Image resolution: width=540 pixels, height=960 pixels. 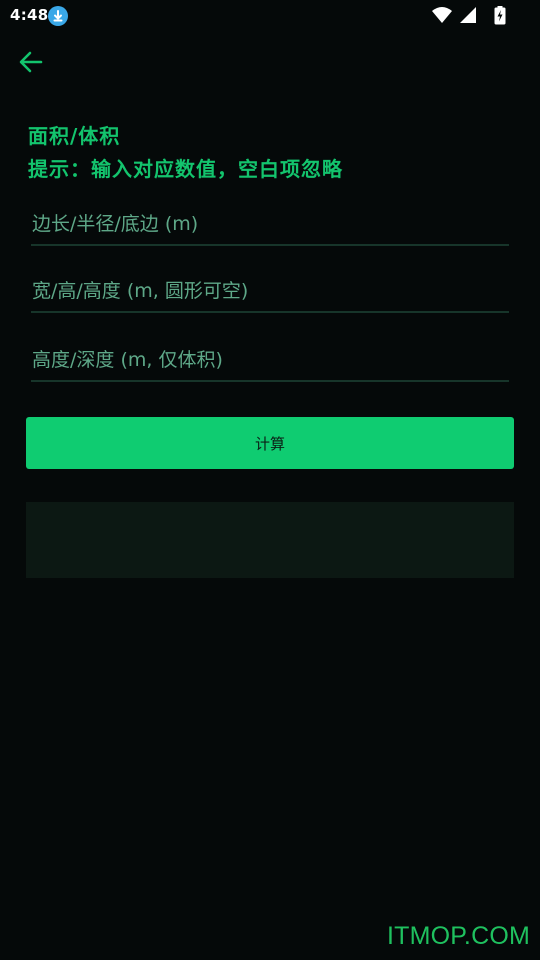 What do you see at coordinates (270, 443) in the screenshot?
I see `calculate-button: 计算` at bounding box center [270, 443].